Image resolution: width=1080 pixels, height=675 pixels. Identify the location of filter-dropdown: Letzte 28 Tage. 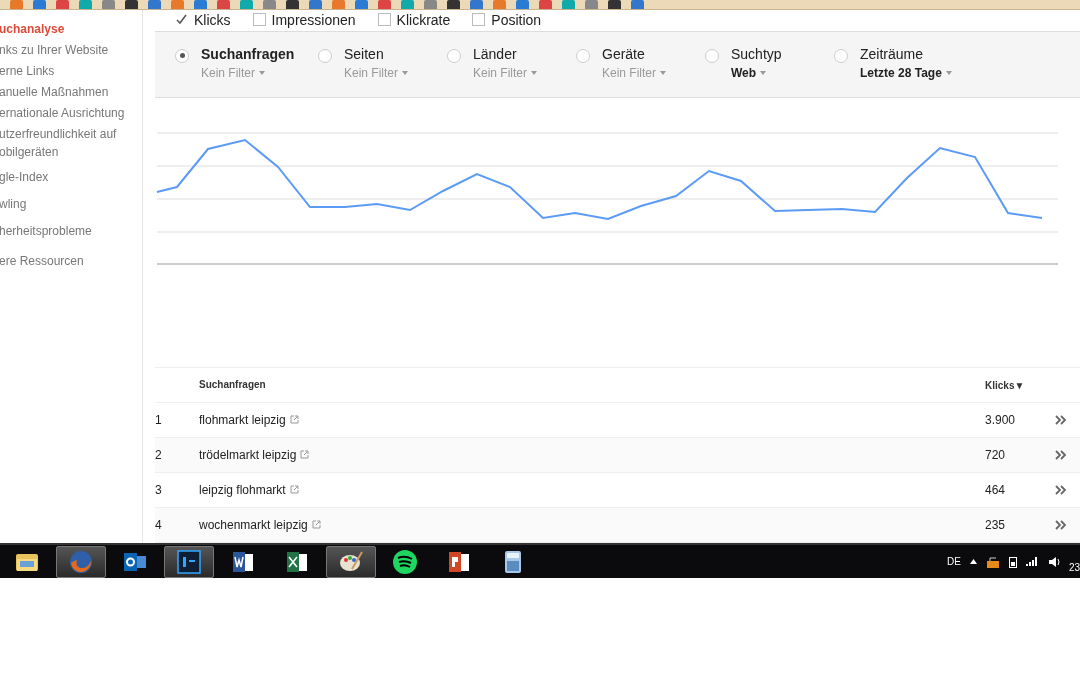
(906, 72).